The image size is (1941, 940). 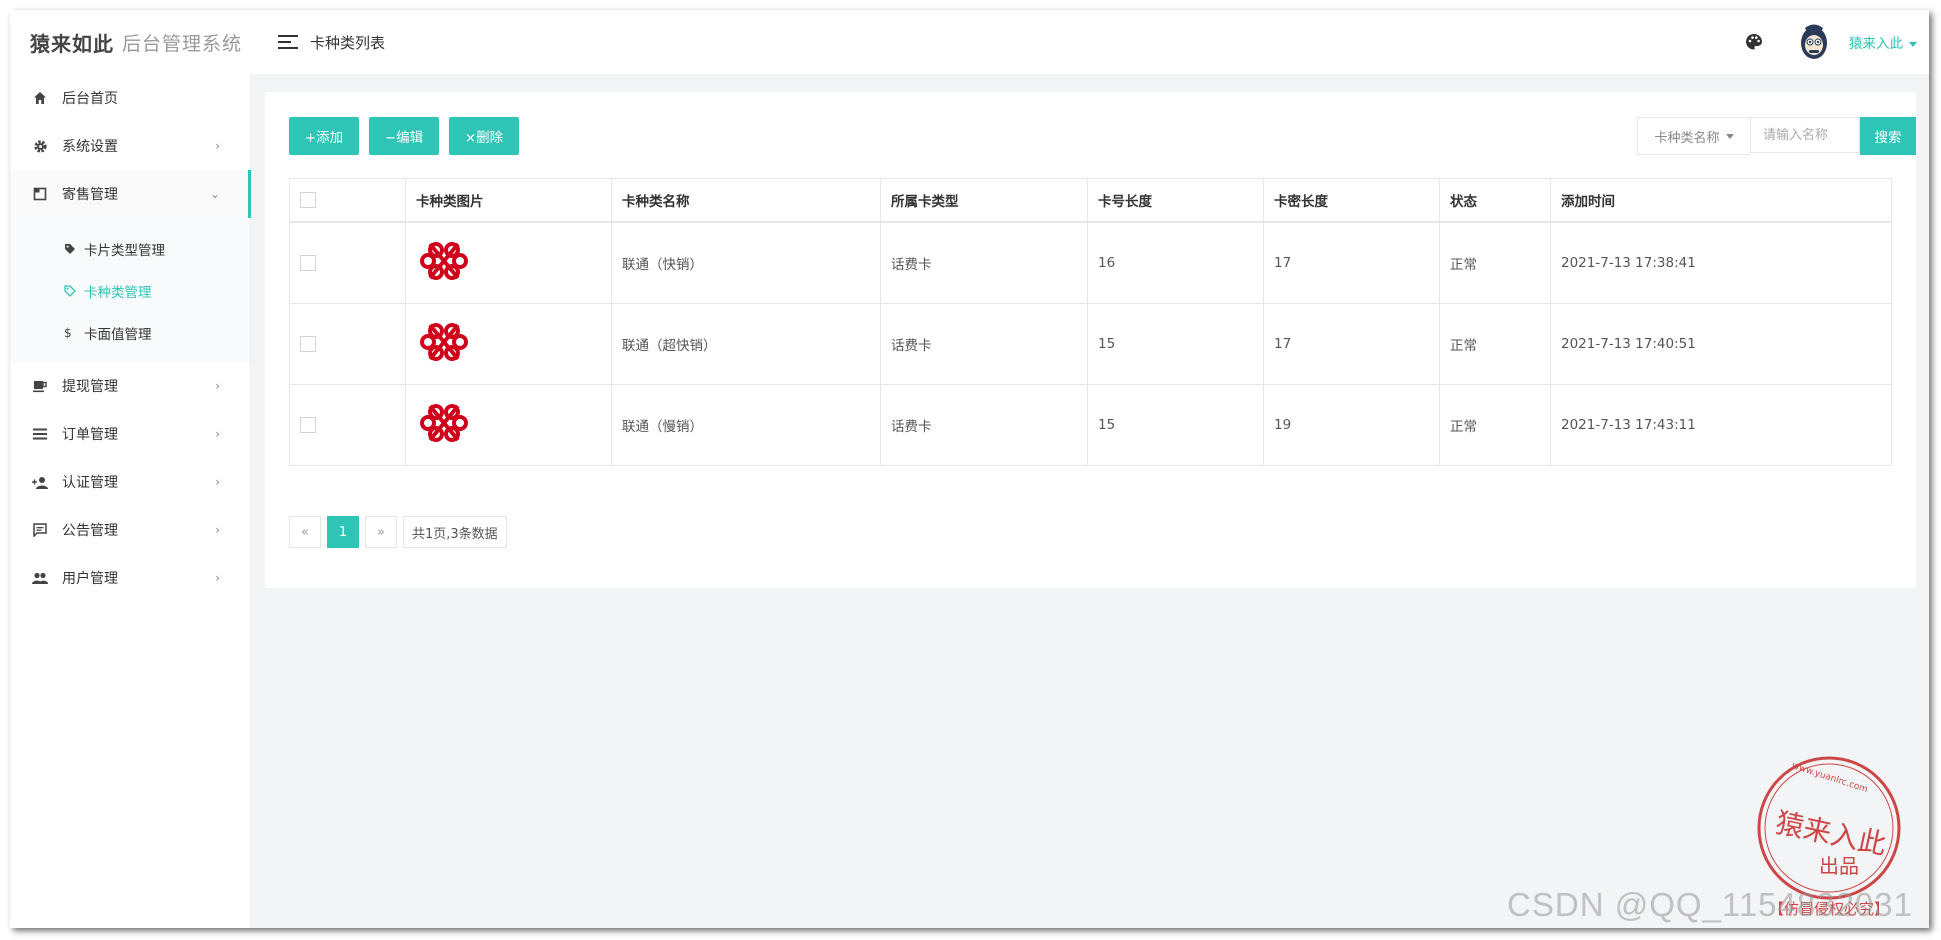 What do you see at coordinates (118, 293) in the screenshot?
I see `sidebar-subitem-label: 卡种类管理` at bounding box center [118, 293].